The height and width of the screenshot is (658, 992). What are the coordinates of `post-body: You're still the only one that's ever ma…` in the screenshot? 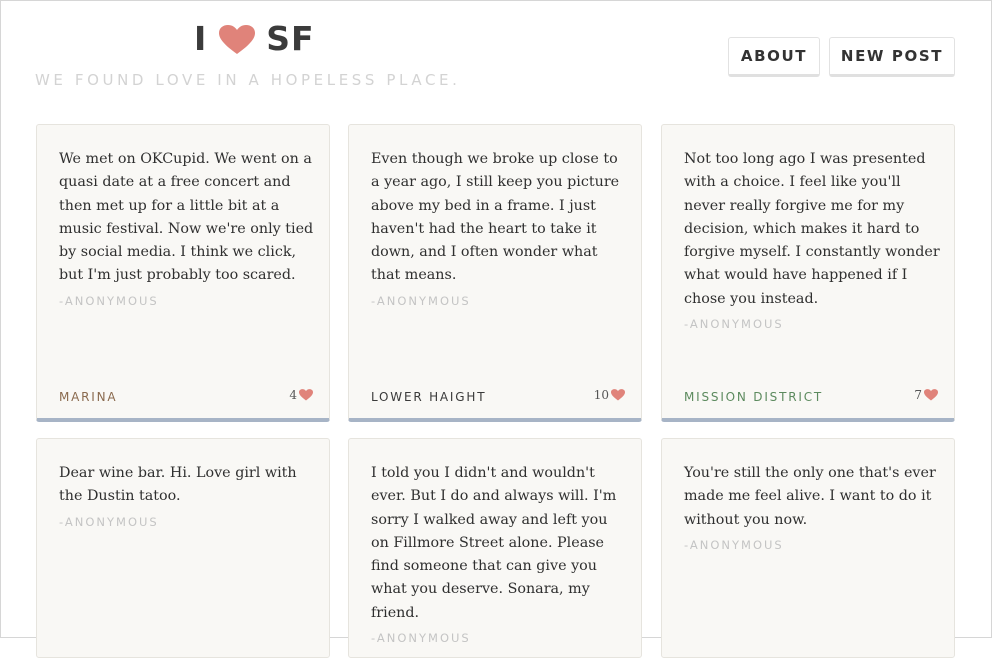 It's located at (810, 496).